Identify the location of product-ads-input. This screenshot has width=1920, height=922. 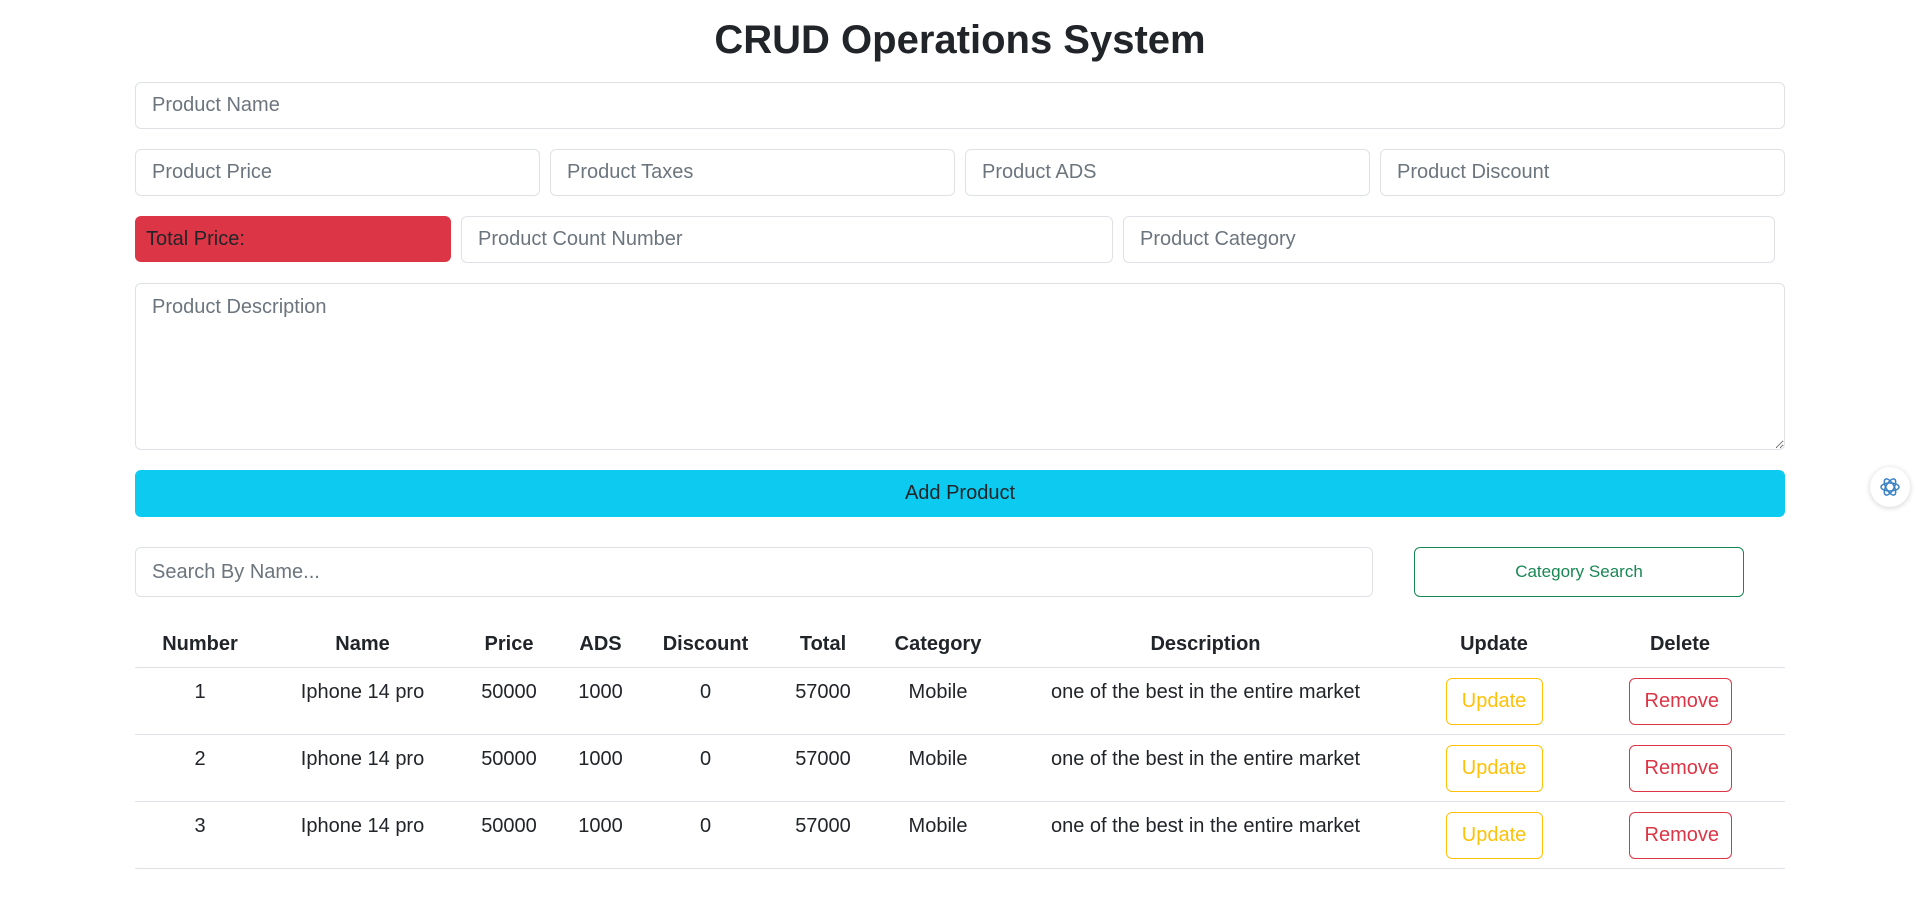
(1167, 172).